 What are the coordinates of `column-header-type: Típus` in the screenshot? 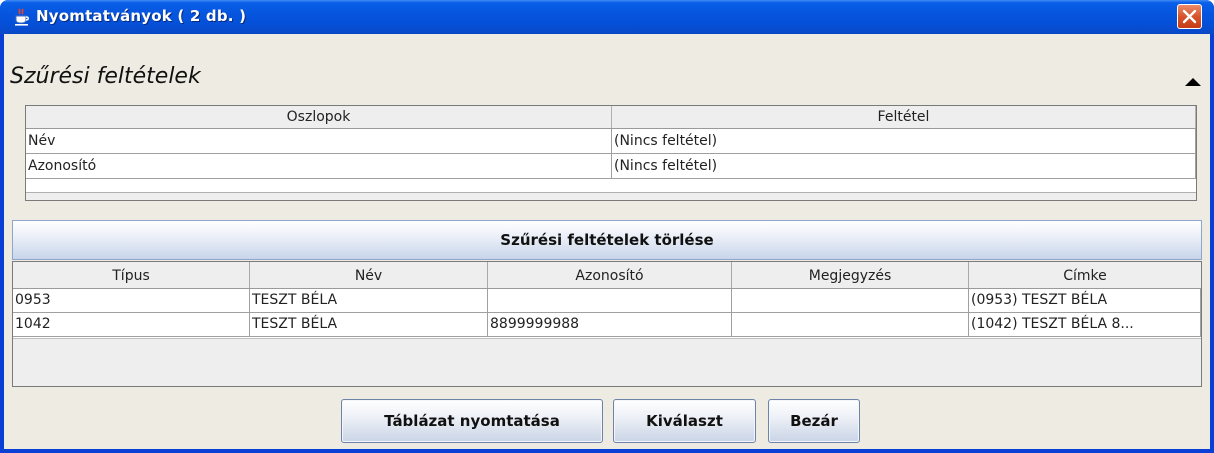 It's located at (131, 275).